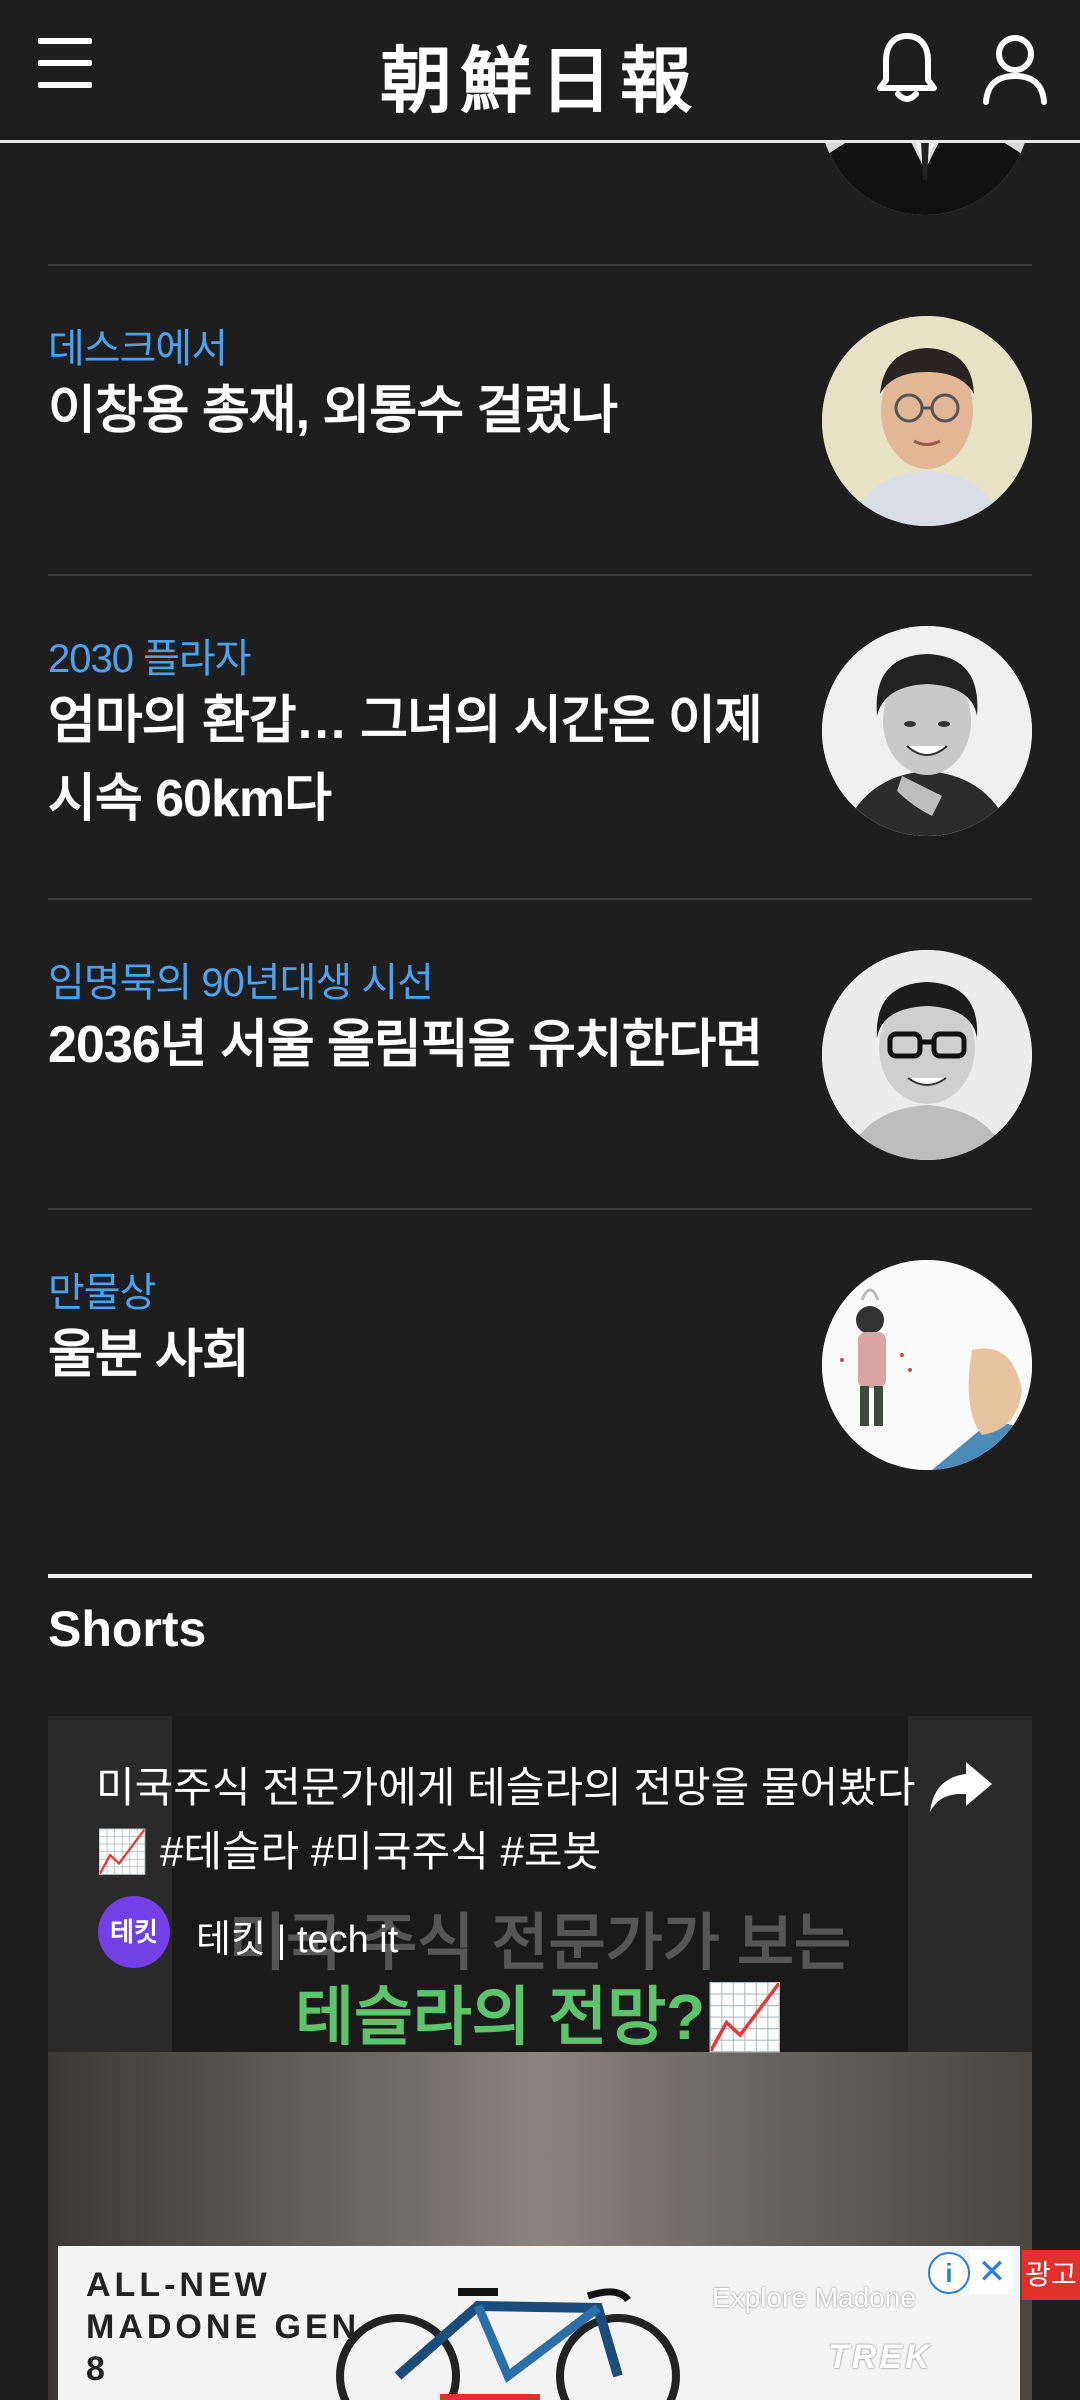 This screenshot has width=1080, height=2400. What do you see at coordinates (418, 760) in the screenshot?
I see `article-headline: 엄마의 환갑… 그녀의 시간은 이제 시속 60km다` at bounding box center [418, 760].